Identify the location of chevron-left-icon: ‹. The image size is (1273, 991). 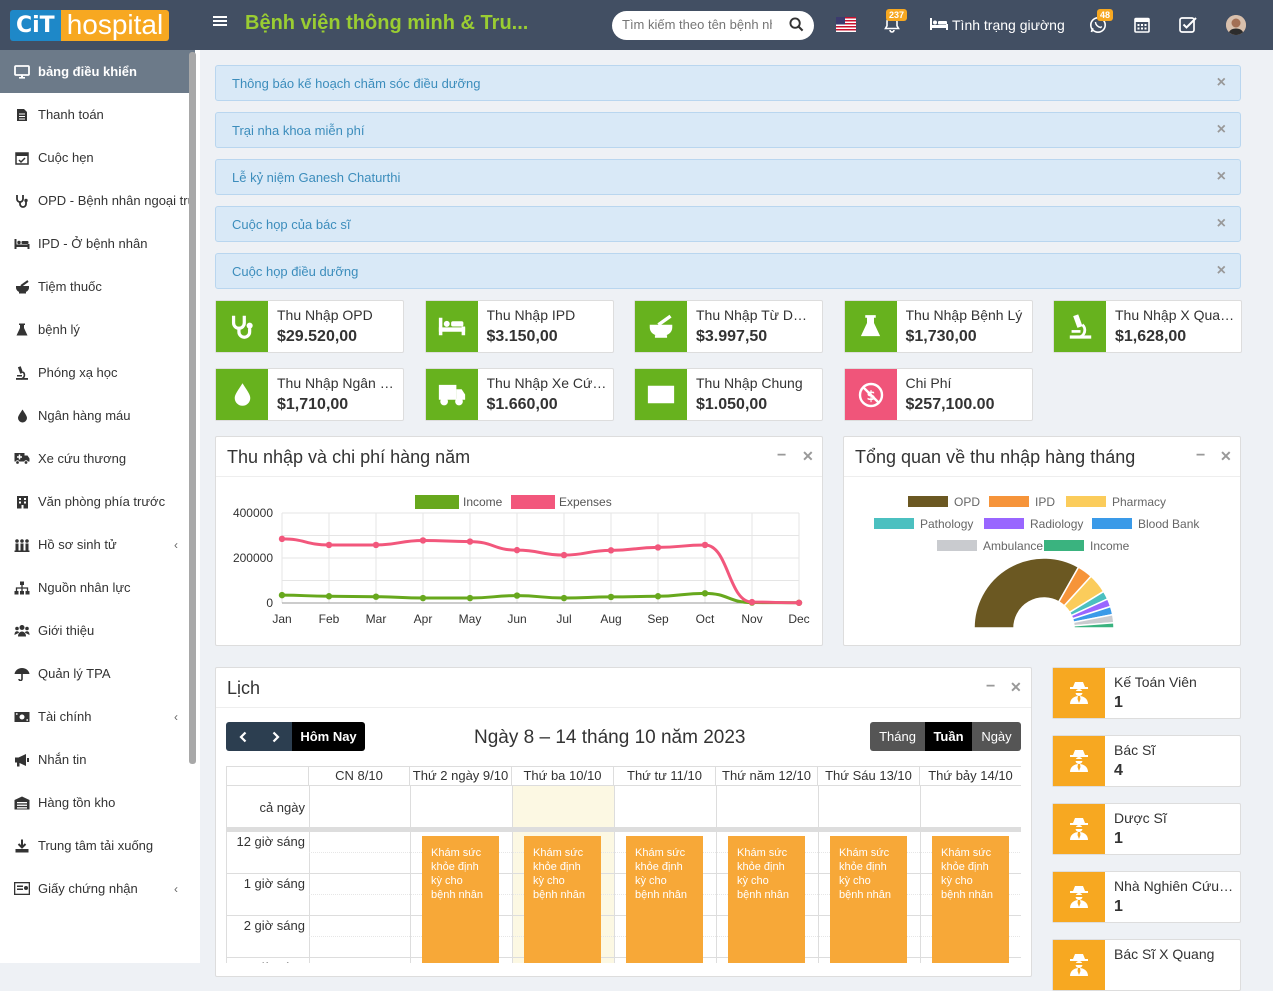
(176, 888).